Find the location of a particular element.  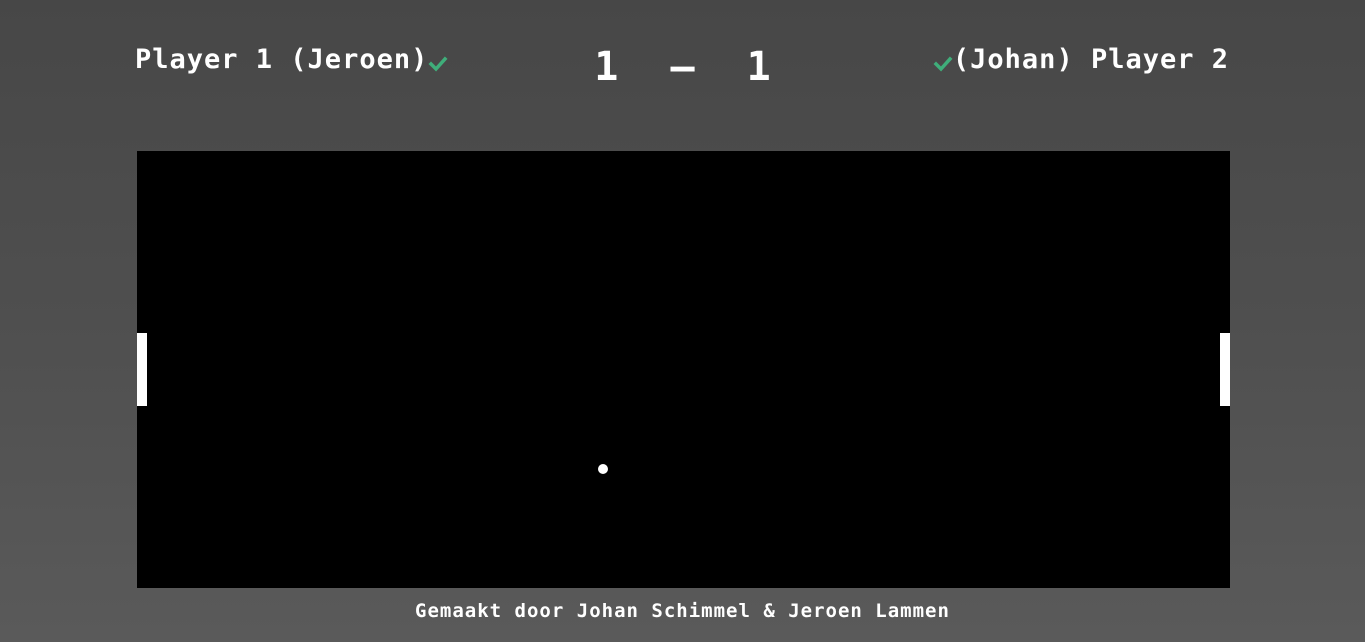

ball is located at coordinates (603, 469).